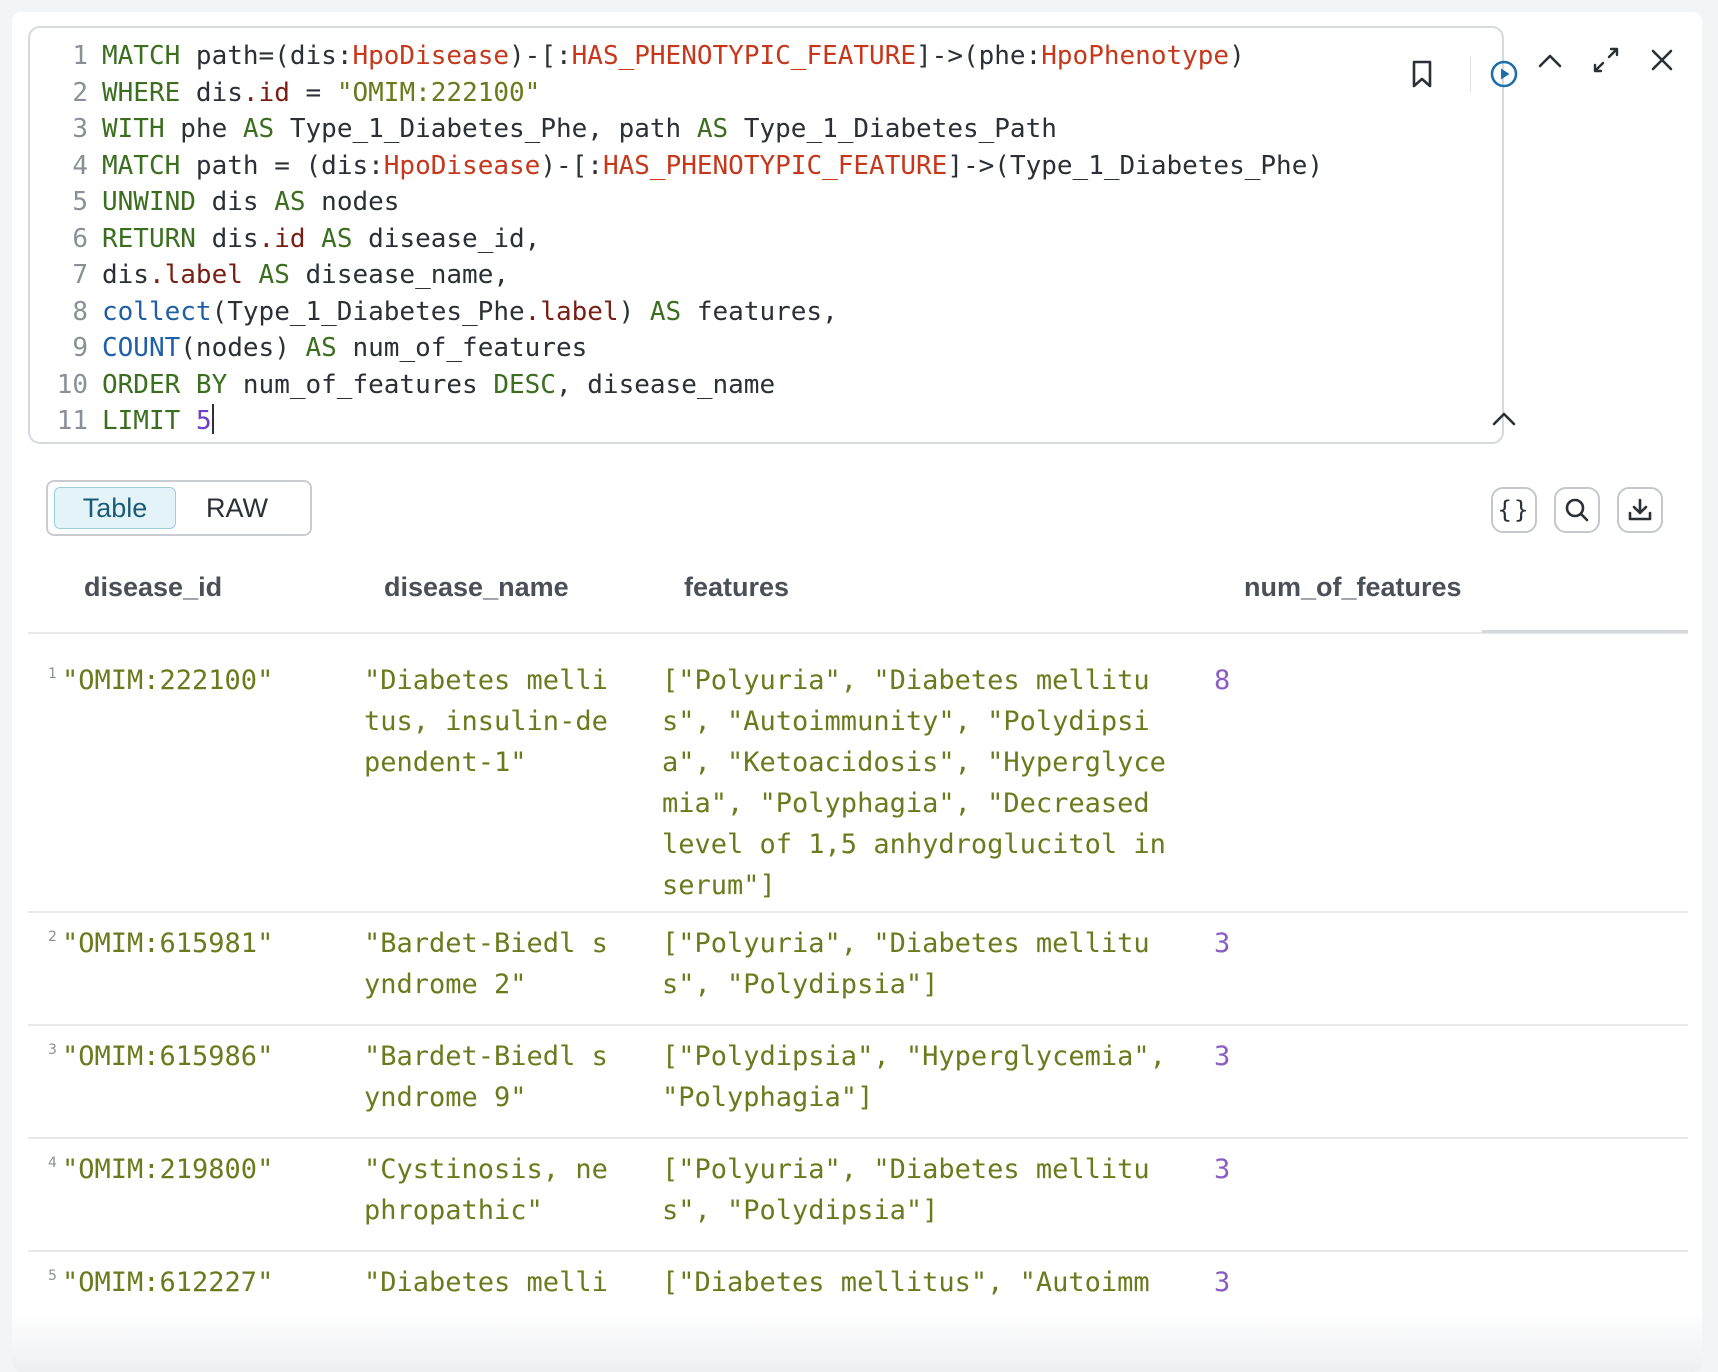 The image size is (1718, 1372). Describe the element at coordinates (266, 92) in the screenshot. I see `code-token: .id` at that location.